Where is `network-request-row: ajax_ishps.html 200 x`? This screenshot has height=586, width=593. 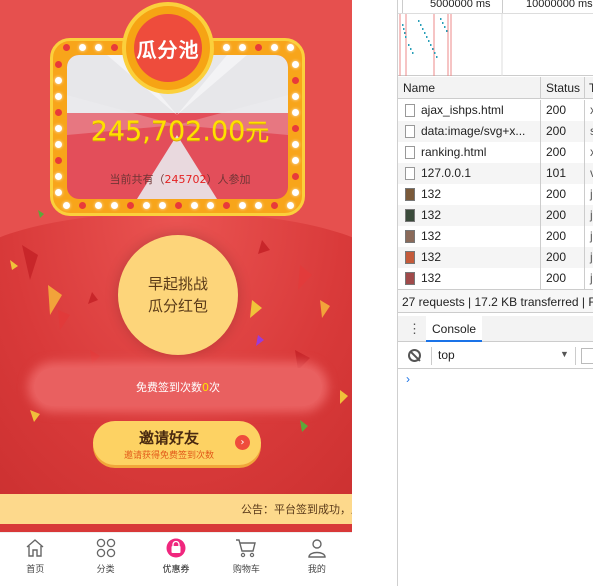 network-request-row: ajax_ishps.html 200 x is located at coordinates (495, 110).